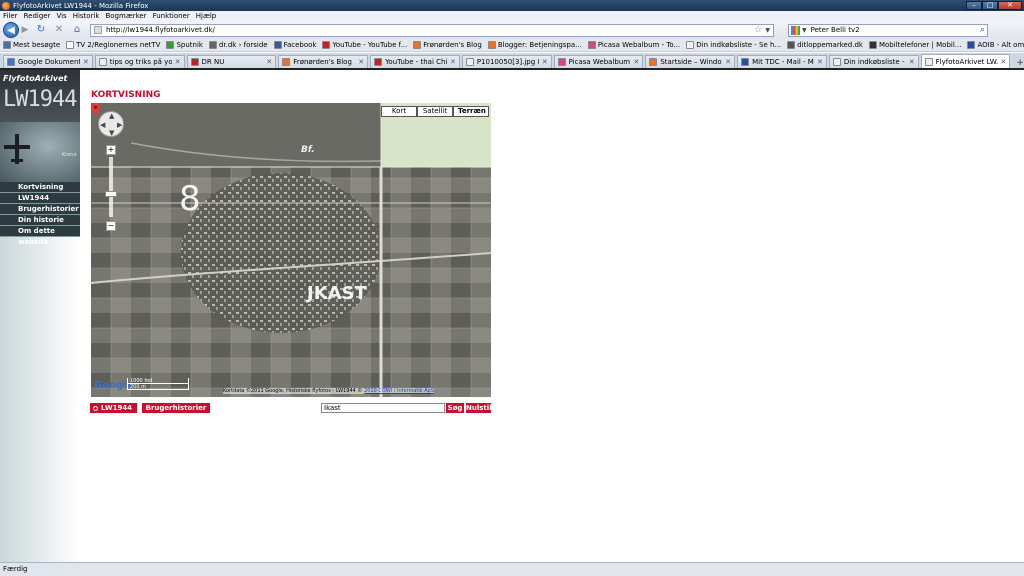 This screenshot has height=576, width=1024. Describe the element at coordinates (111, 116) in the screenshot. I see `pan-up-icon: ▲` at that location.